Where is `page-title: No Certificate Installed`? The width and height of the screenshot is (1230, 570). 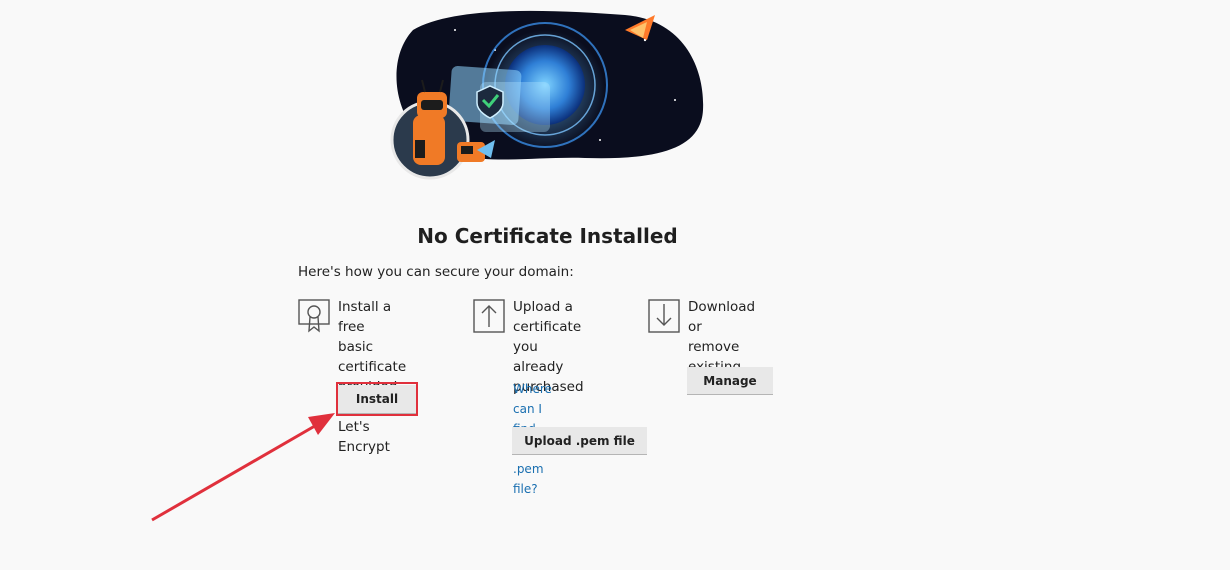
page-title: No Certificate Installed is located at coordinates (547, 236).